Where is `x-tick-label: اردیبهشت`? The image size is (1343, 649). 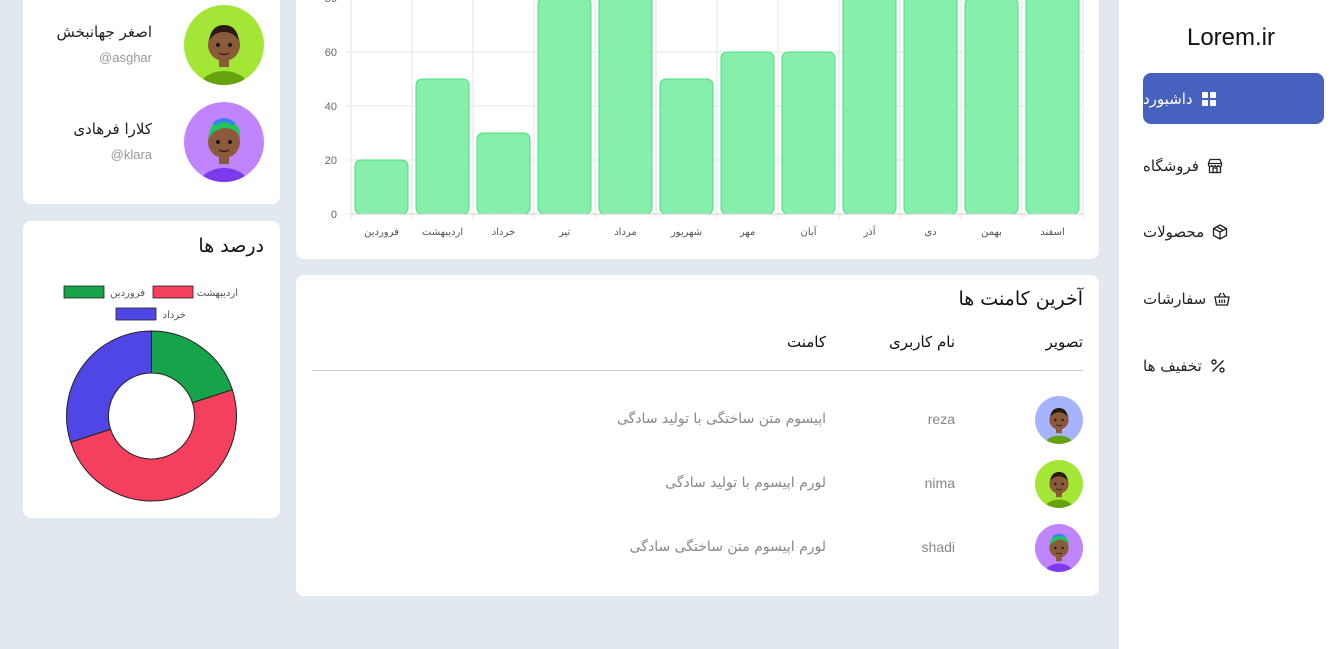 x-tick-label: اردیبهشت is located at coordinates (442, 232).